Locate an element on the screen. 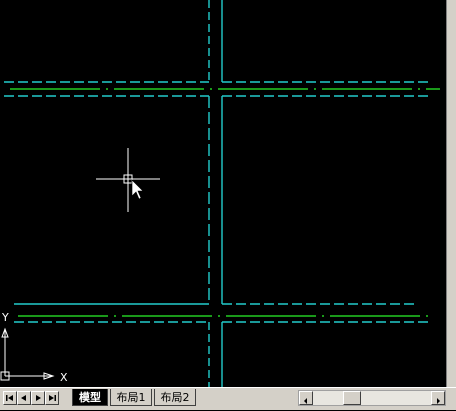  first-tab-button is located at coordinates (10, 398).